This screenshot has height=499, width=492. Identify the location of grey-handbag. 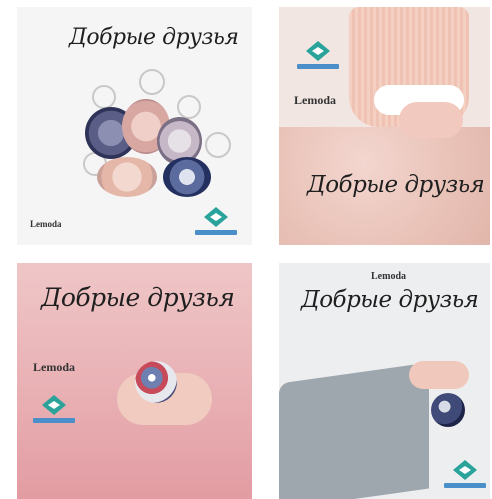
(354, 430).